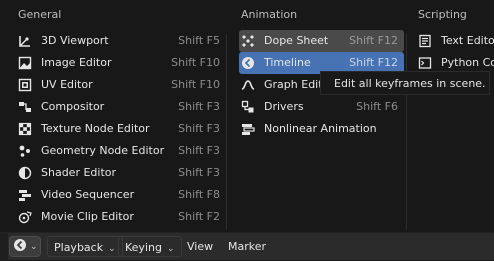  Describe the element at coordinates (87, 216) in the screenshot. I see `menu-item-label: Movie Clip Editor` at that location.